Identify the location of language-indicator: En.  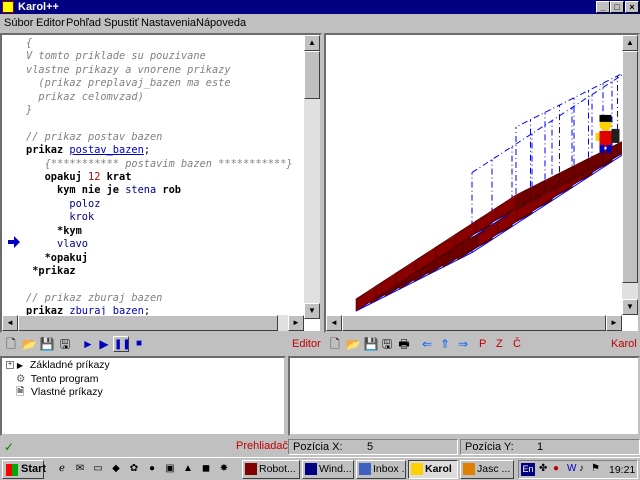
(528, 469).